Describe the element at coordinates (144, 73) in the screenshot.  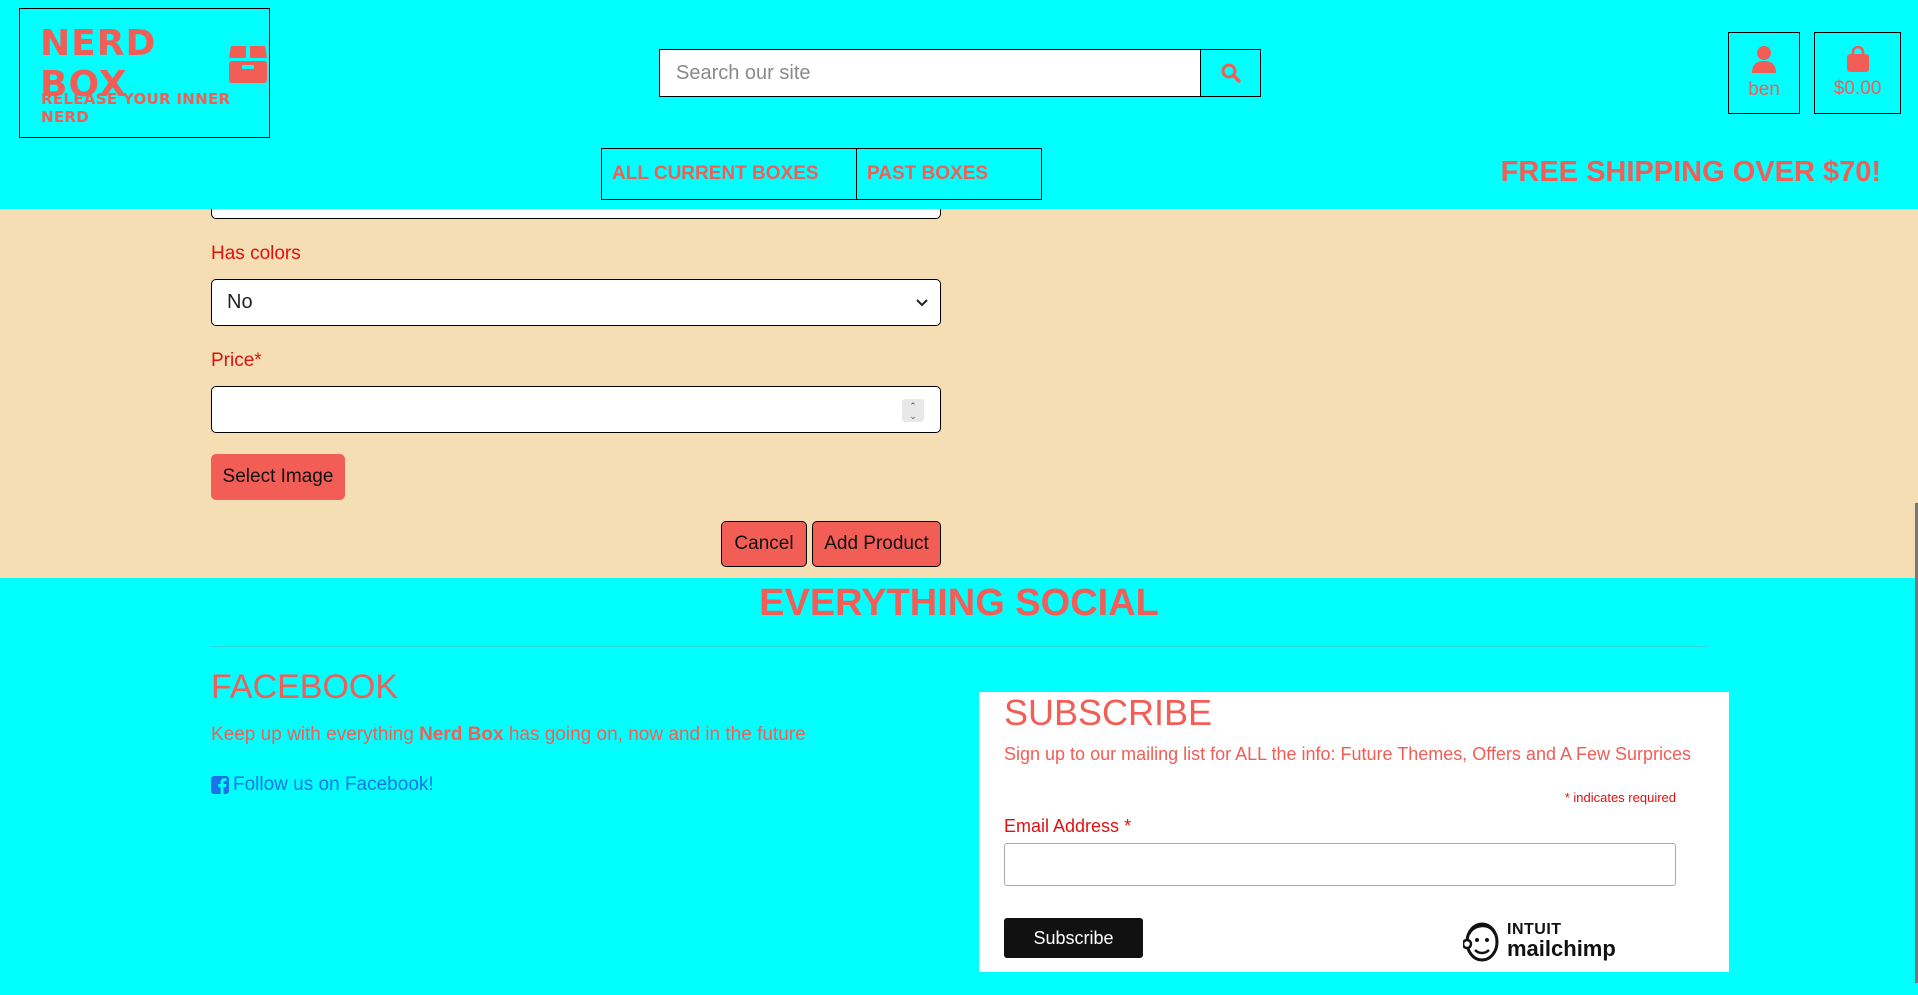
I see `logo: NERD BOX RELEASE YOUR INNER NERD` at that location.